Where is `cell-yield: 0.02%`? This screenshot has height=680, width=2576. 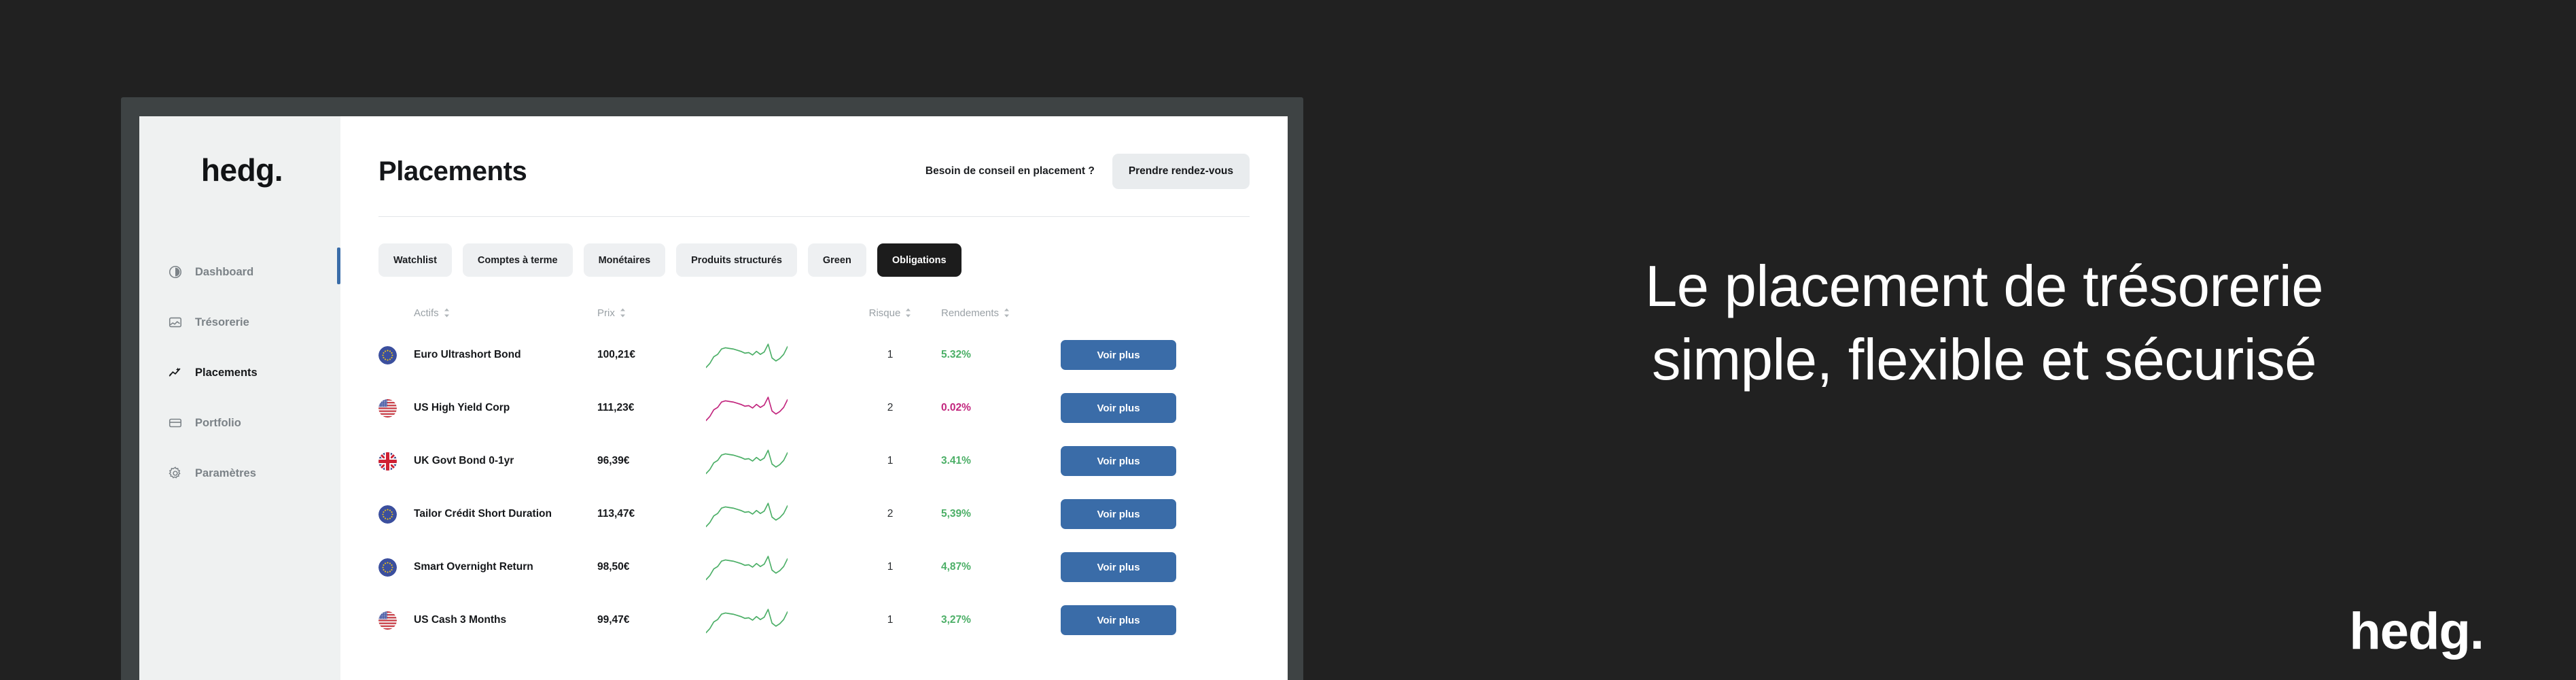 cell-yield: 0.02% is located at coordinates (1001, 408).